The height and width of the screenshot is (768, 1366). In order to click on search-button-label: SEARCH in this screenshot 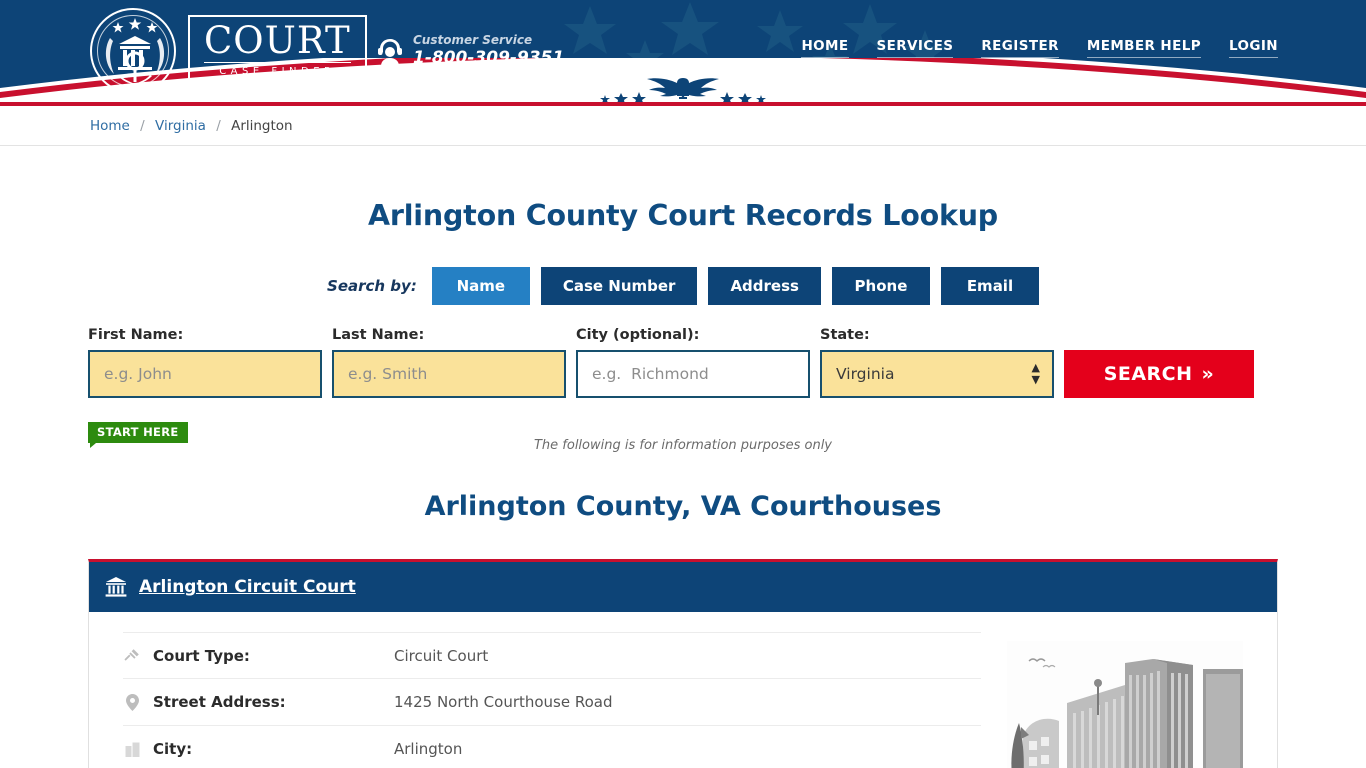, I will do `click(1148, 374)`.